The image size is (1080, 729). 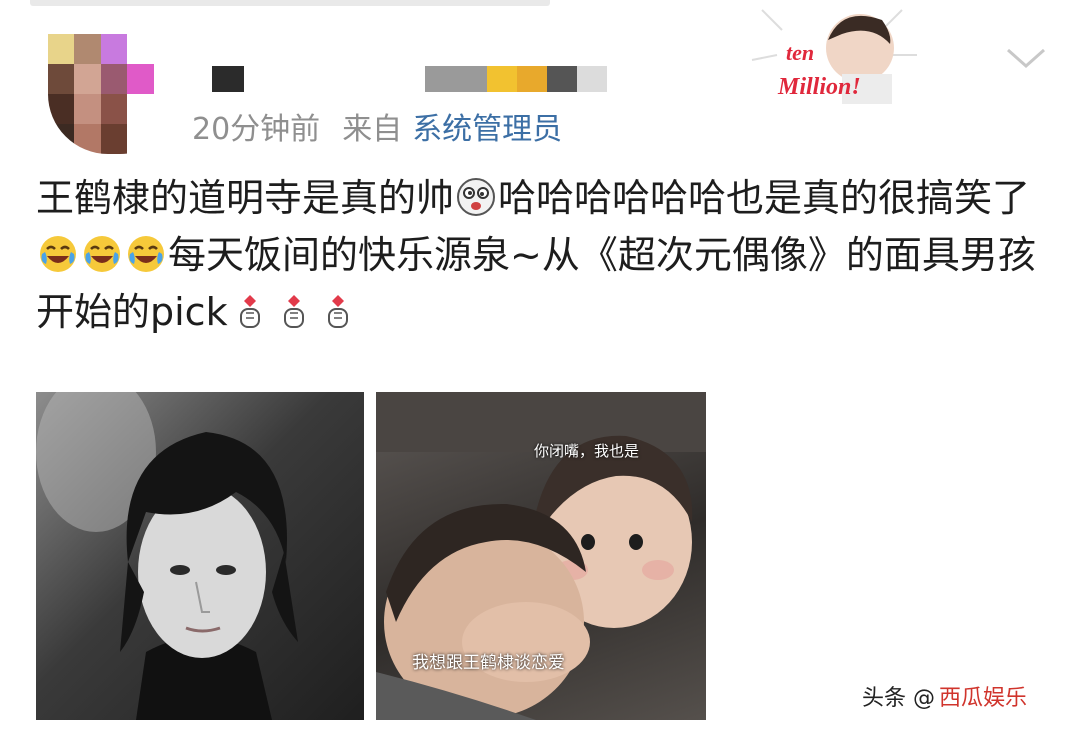 I want to click on source-link: 系统管理员, so click(x=487, y=129).